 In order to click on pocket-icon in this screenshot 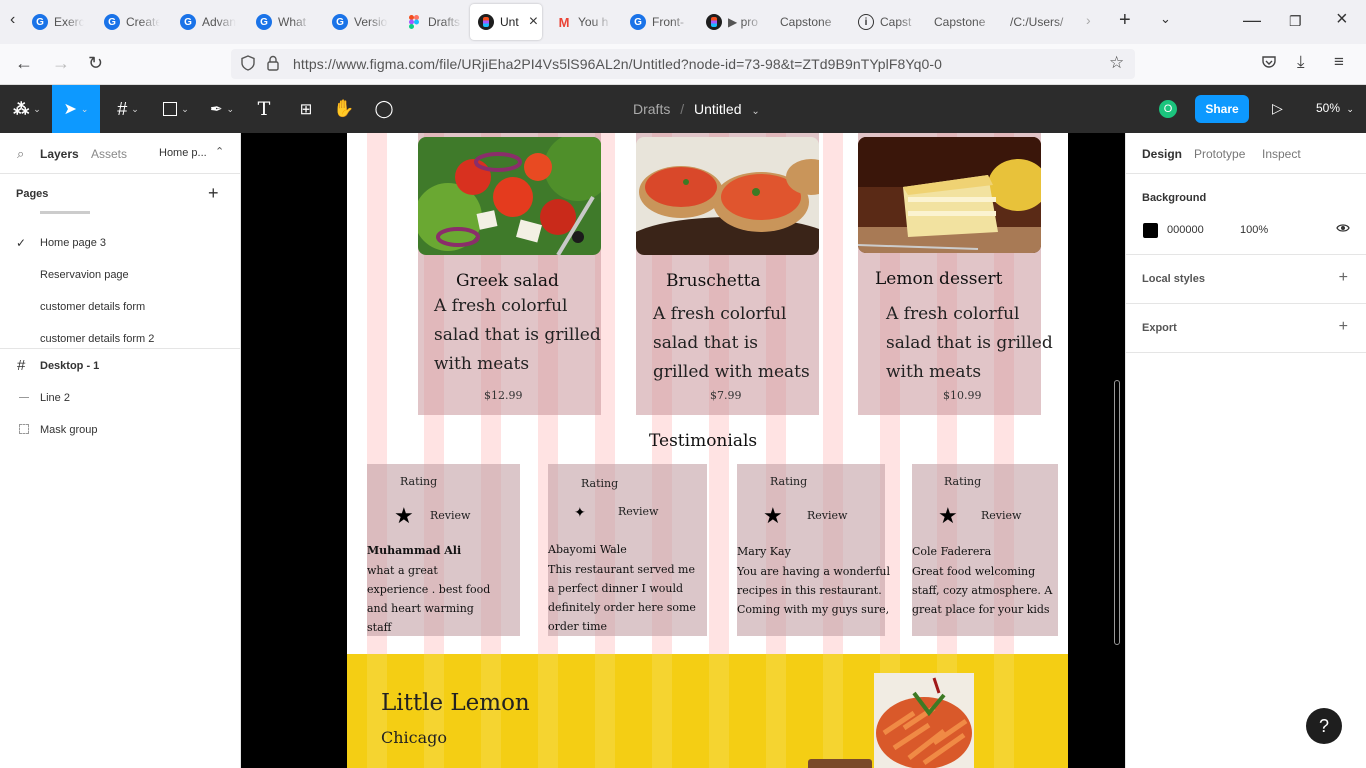, I will do `click(1269, 63)`.